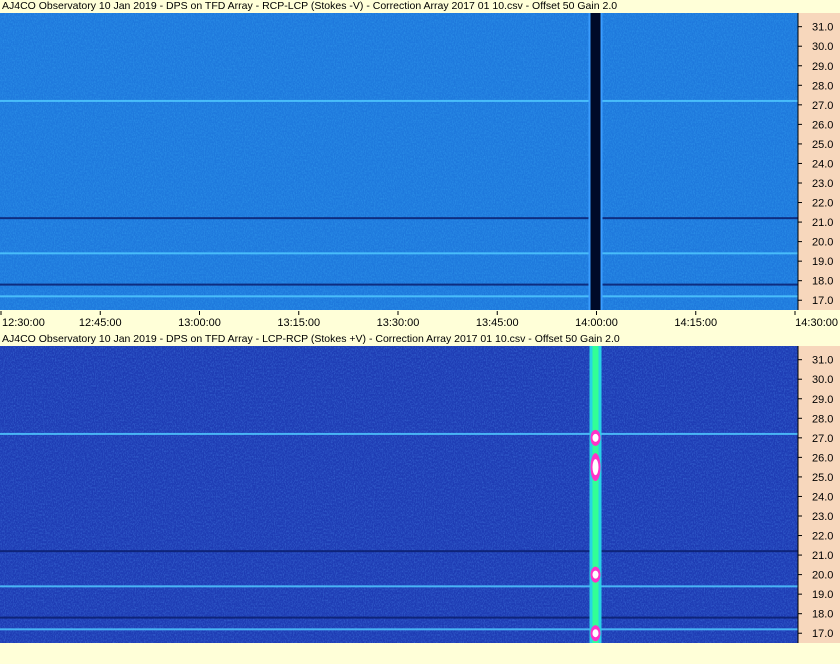  Describe the element at coordinates (822, 576) in the screenshot. I see `y-tick-label-bottom: 20.0` at that location.